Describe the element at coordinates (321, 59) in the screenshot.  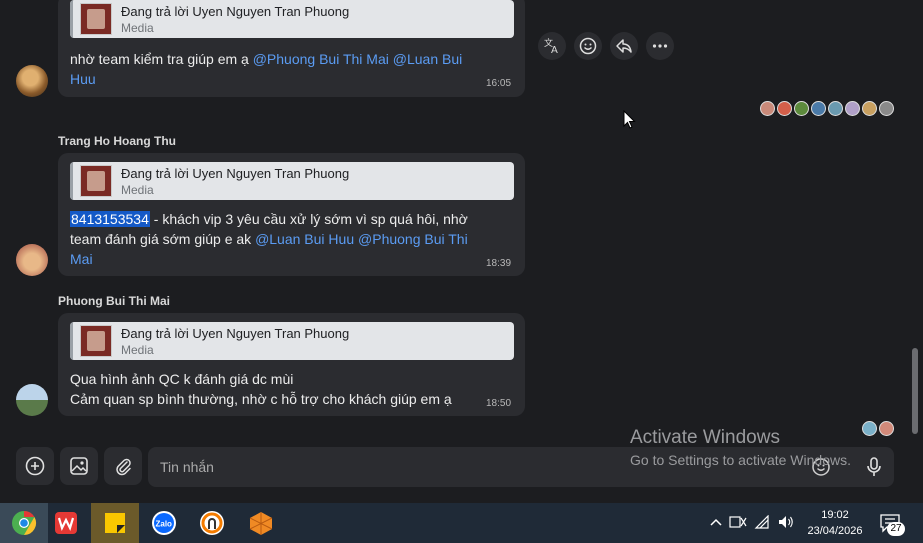
I see `mention-link: @Phuong Bui Thi Mai` at that location.